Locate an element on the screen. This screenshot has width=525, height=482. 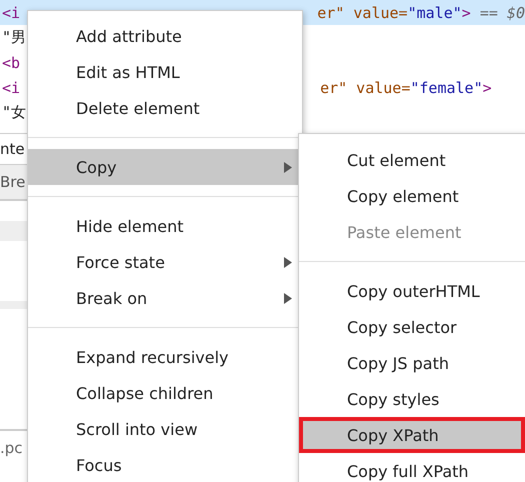
menu-item: Copy XPath is located at coordinates (412, 435).